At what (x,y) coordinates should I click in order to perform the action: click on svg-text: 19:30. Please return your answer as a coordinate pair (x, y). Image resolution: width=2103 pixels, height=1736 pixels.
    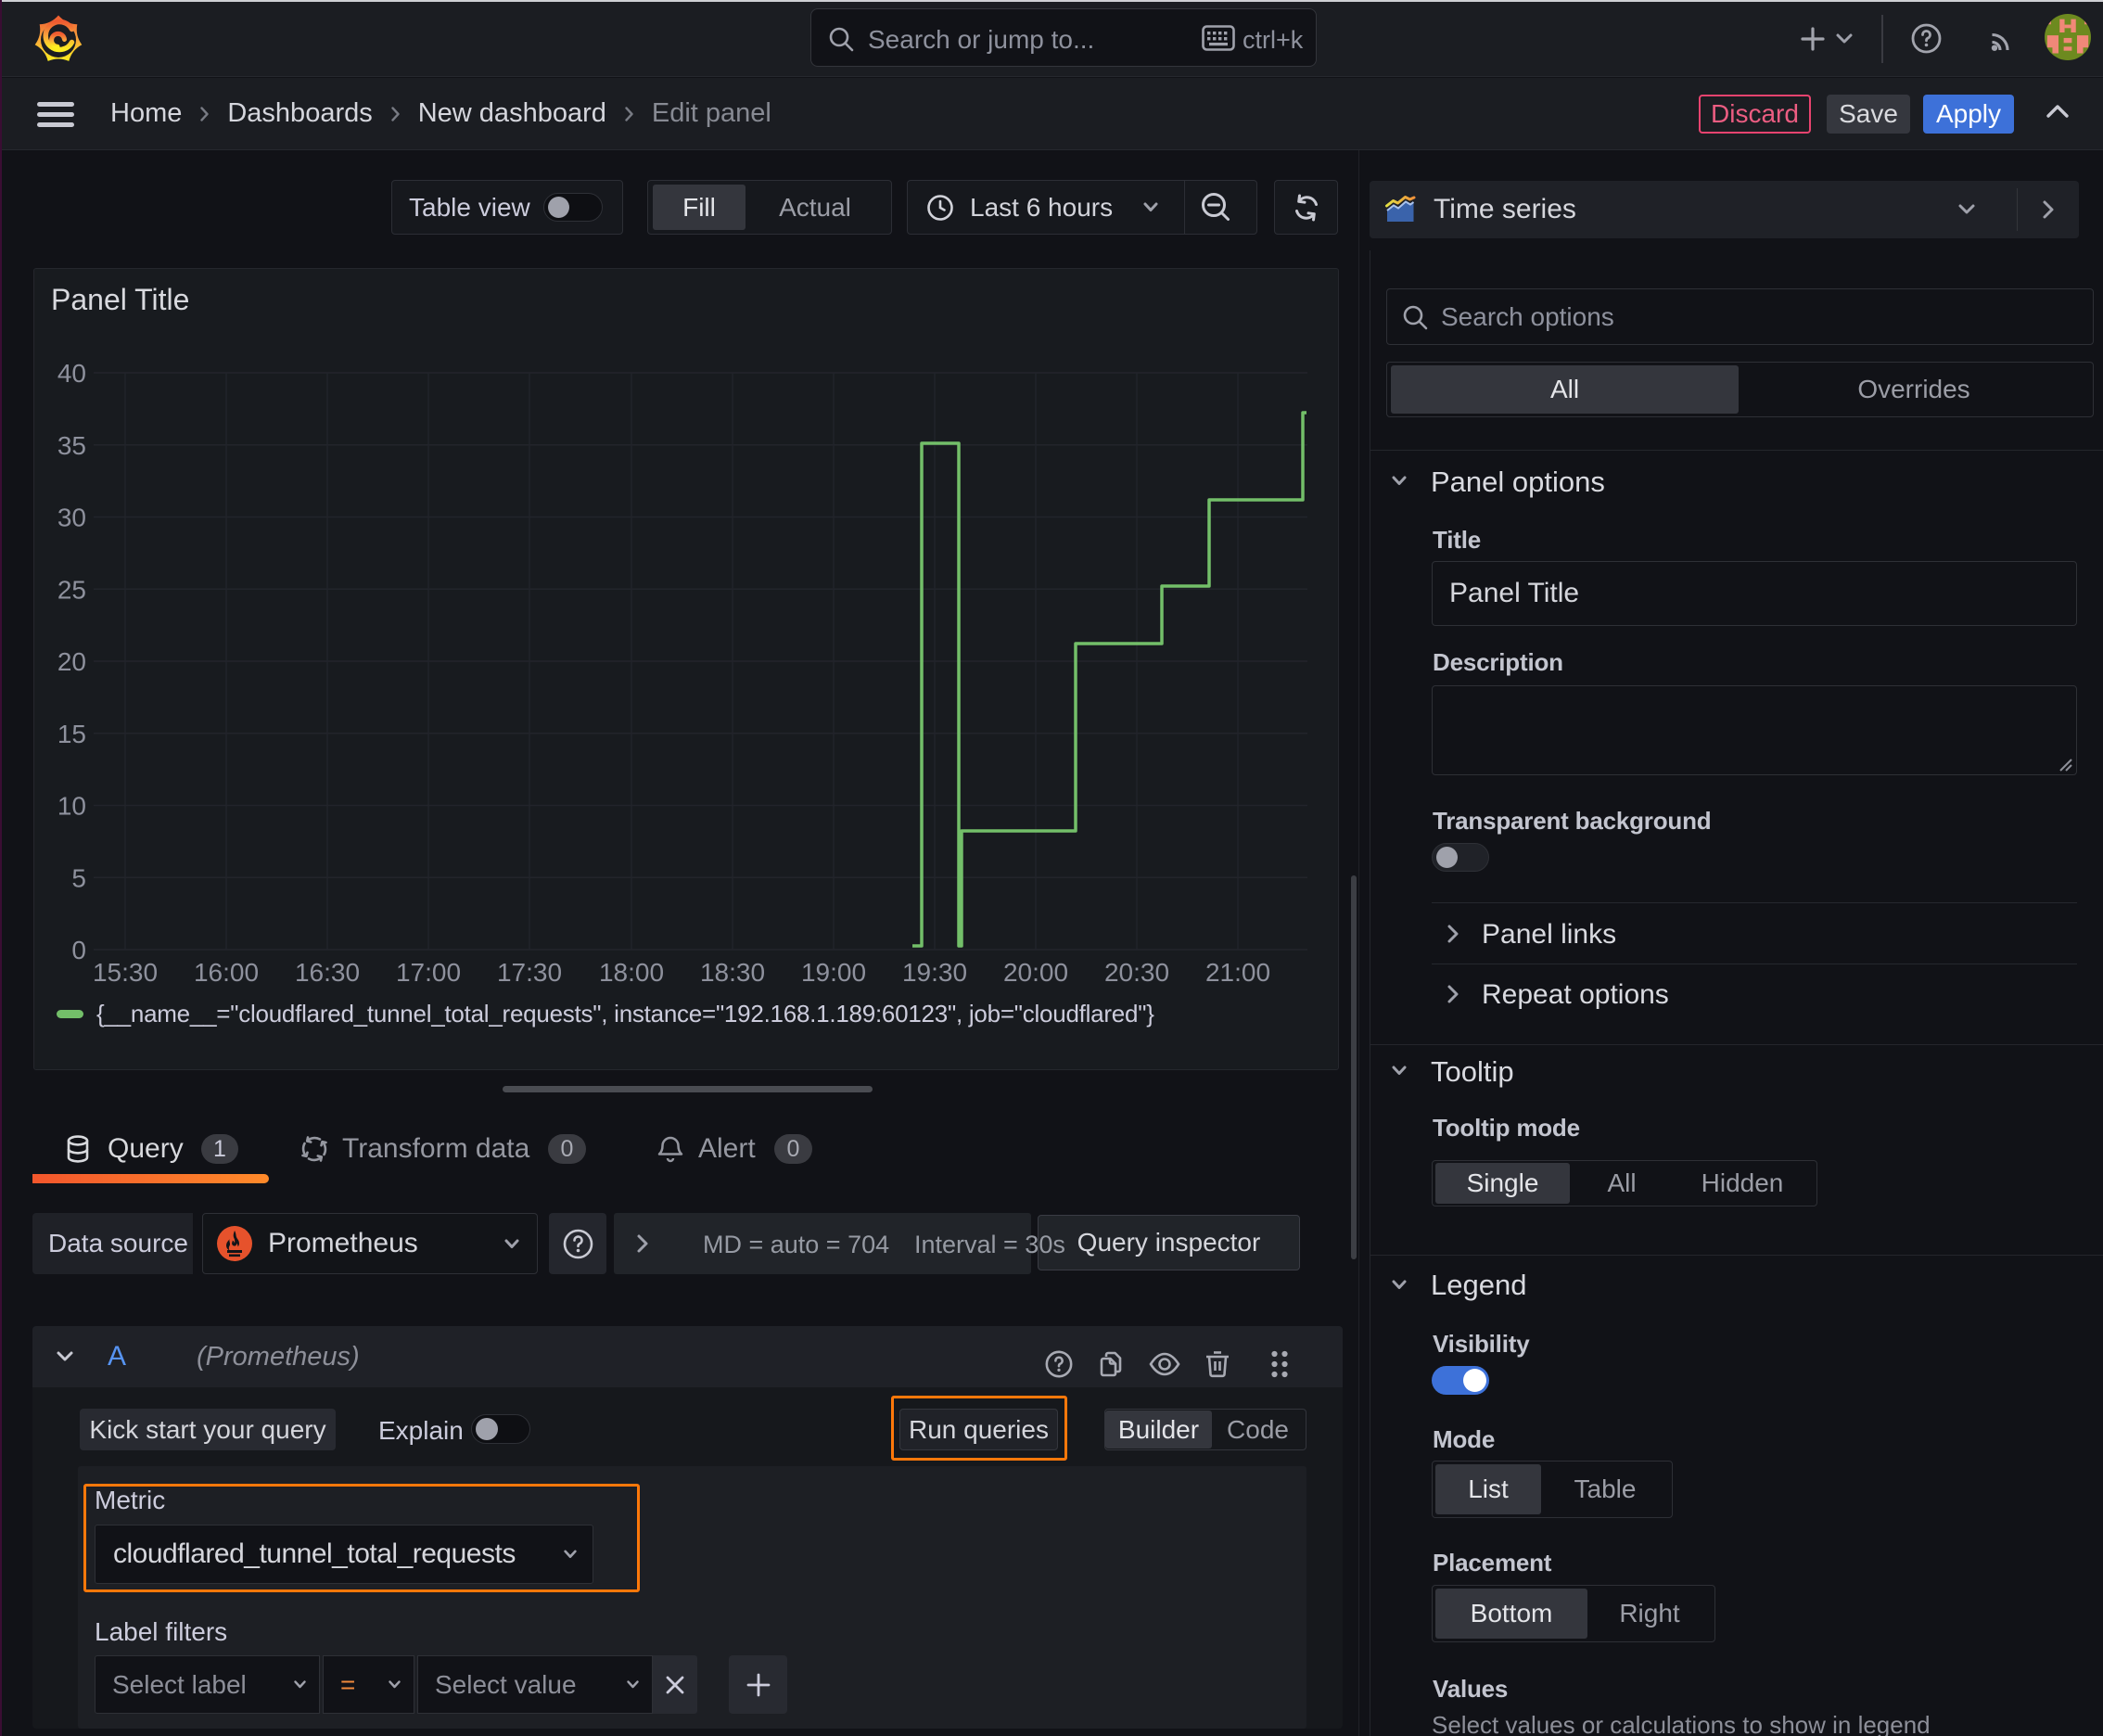
    Looking at the image, I should click on (934, 972).